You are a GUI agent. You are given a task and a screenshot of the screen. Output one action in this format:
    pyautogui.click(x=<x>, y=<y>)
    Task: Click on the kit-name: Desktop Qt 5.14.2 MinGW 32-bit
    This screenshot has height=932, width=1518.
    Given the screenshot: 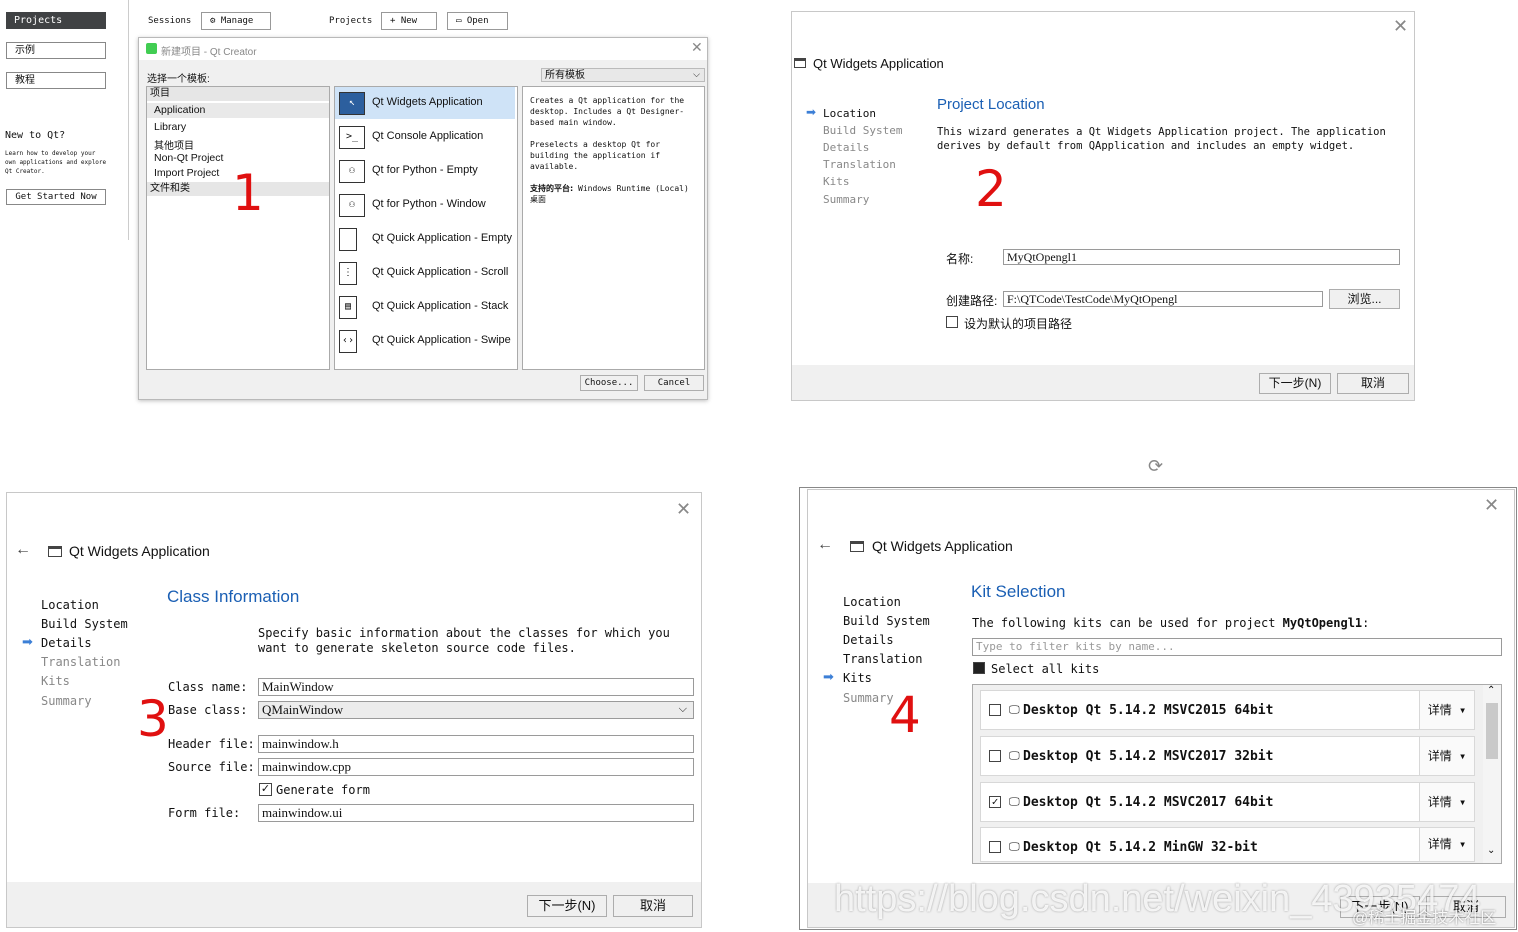 What is the action you would take?
    pyautogui.click(x=1140, y=847)
    